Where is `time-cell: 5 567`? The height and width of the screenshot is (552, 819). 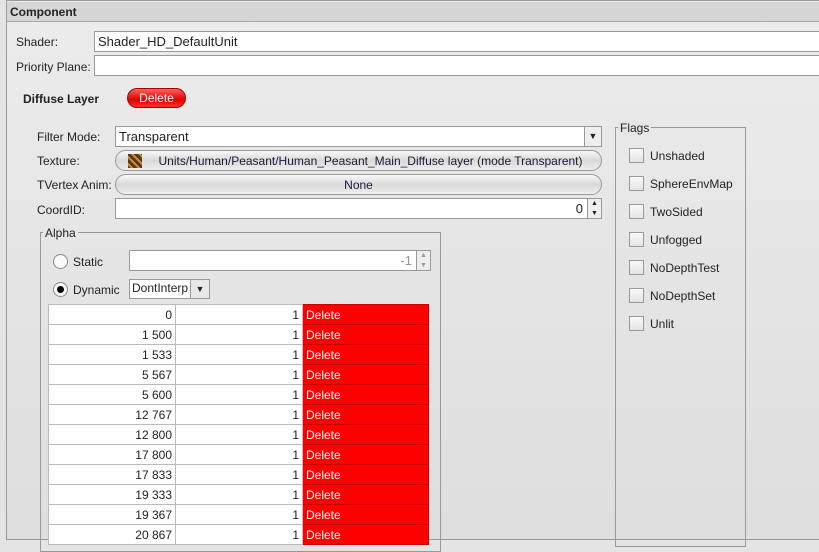 time-cell: 5 567 is located at coordinates (112, 374).